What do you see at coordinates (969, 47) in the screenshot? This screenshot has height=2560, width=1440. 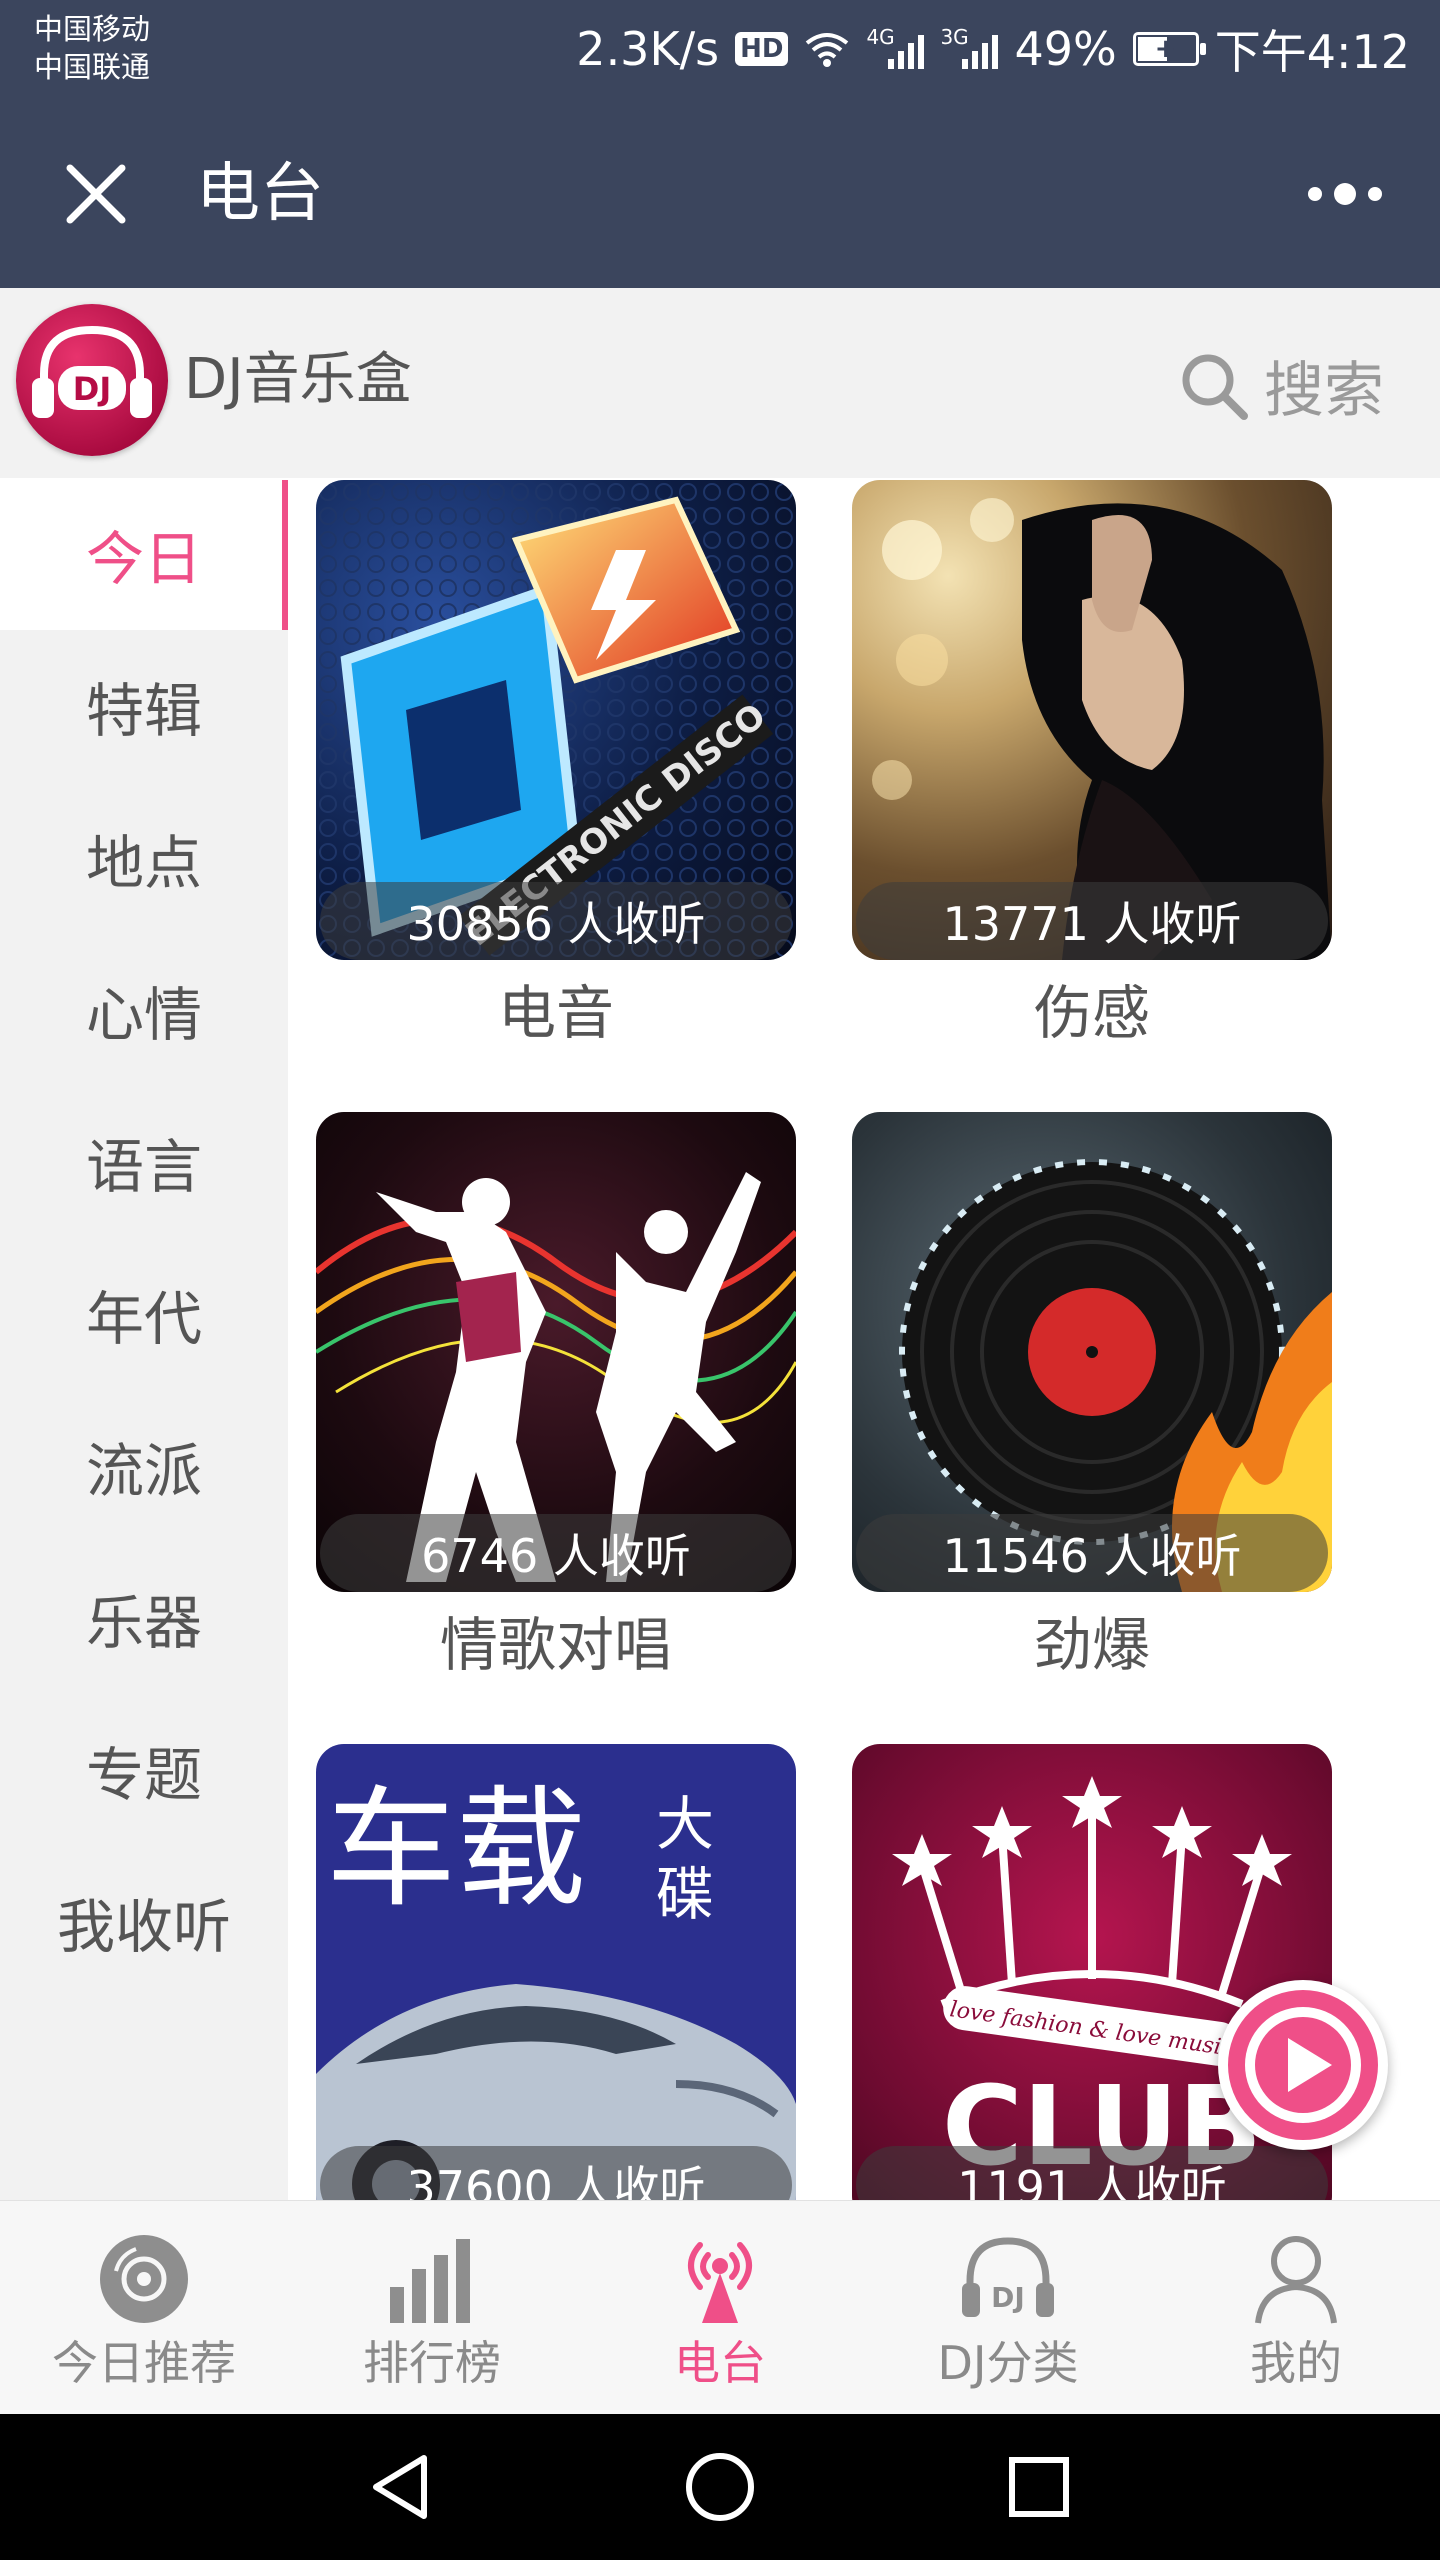 I see `signal-3g-icon: 3G` at bounding box center [969, 47].